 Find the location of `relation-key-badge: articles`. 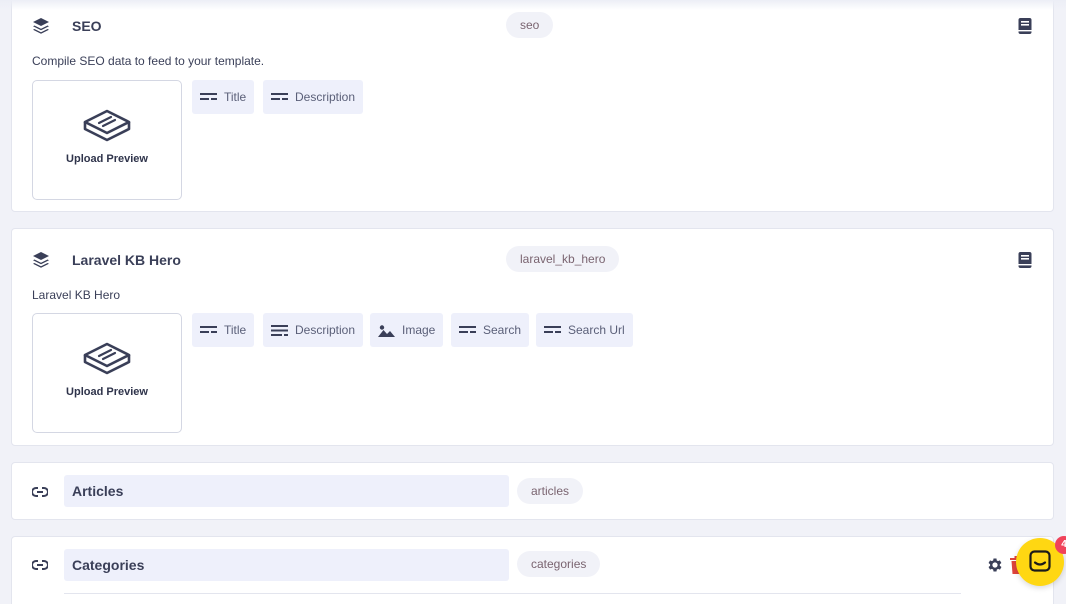

relation-key-badge: articles is located at coordinates (550, 491).